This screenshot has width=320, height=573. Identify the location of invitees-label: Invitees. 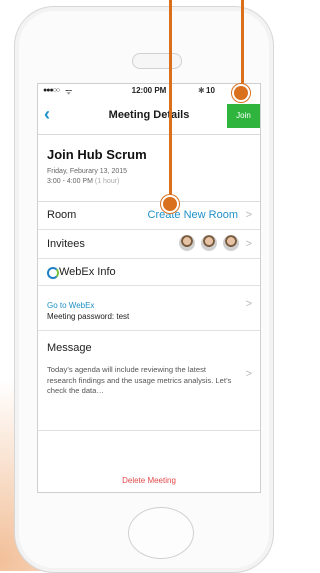
(66, 244).